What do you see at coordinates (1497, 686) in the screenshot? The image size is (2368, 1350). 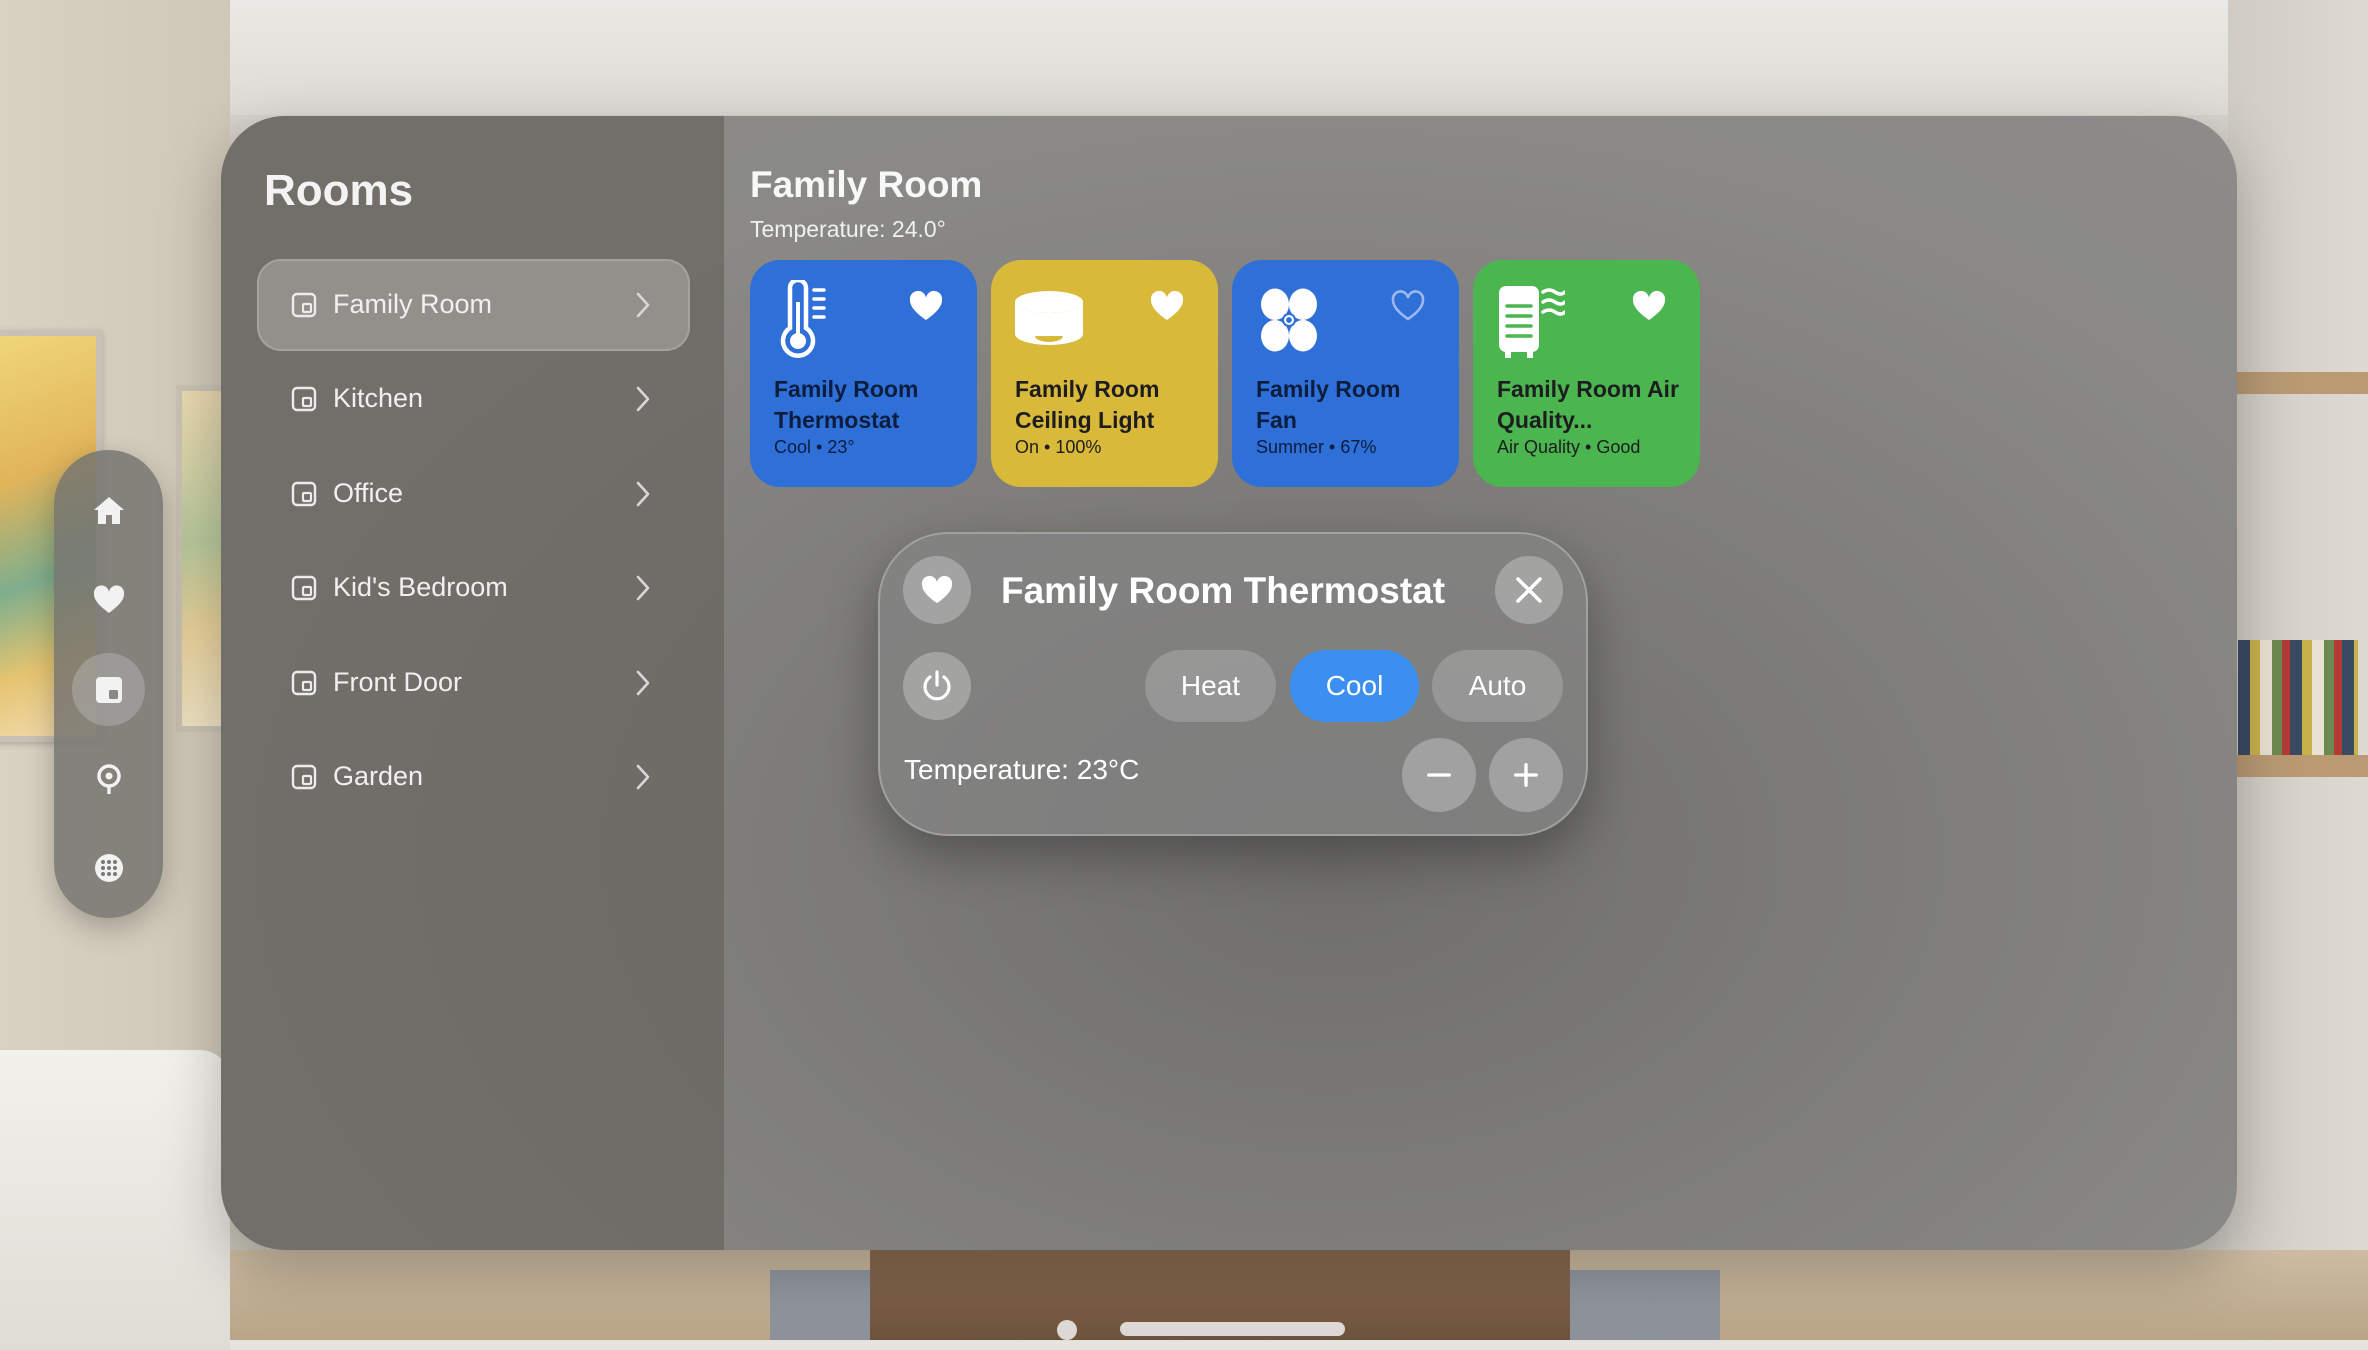 I see `mode-auto-button: Auto` at bounding box center [1497, 686].